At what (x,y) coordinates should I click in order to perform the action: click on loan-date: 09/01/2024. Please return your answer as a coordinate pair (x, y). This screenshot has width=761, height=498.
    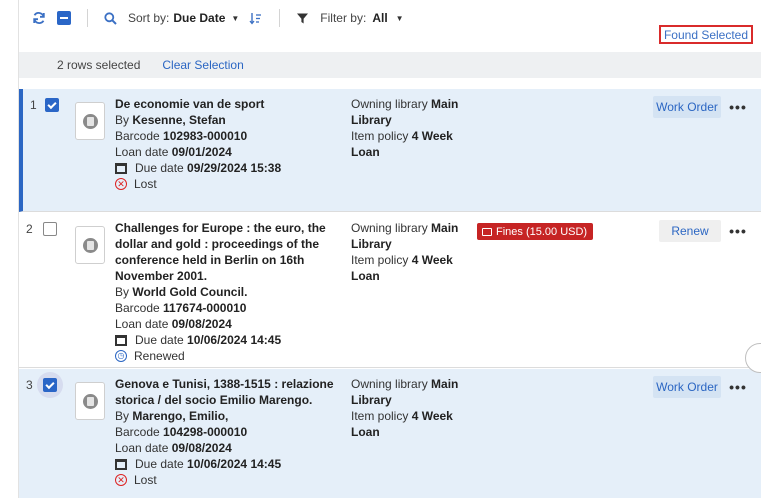
    Looking at the image, I should click on (201, 152).